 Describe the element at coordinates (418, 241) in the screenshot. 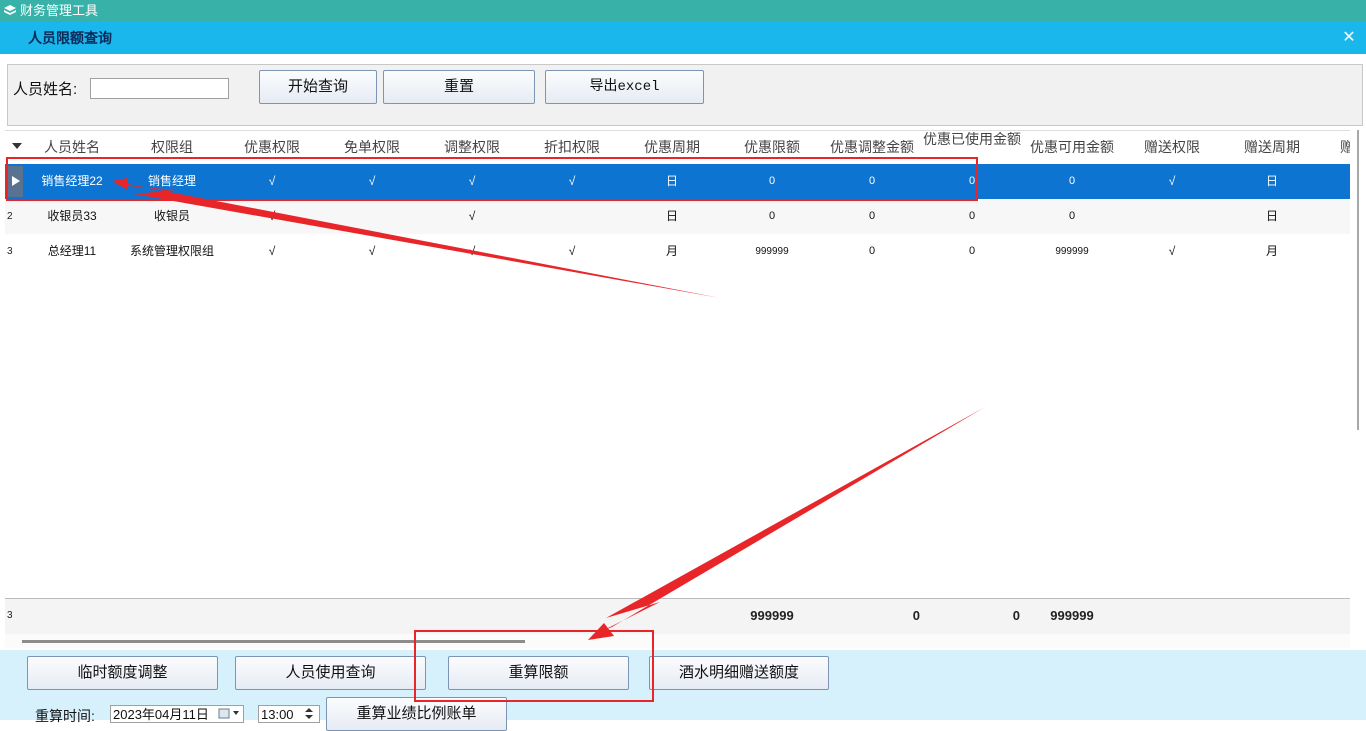

I see `annotation-arrow-to-row` at that location.